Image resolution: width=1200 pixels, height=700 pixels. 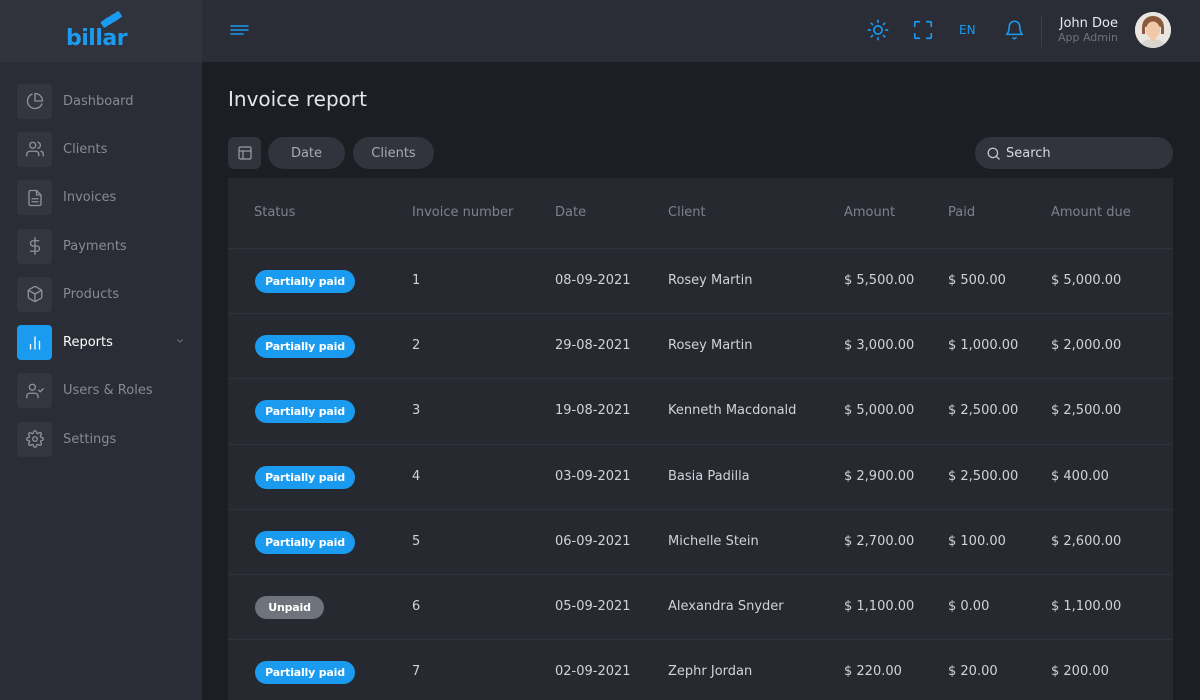 What do you see at coordinates (1086, 606) in the screenshot?
I see `amount-due: $ 1,100.00` at bounding box center [1086, 606].